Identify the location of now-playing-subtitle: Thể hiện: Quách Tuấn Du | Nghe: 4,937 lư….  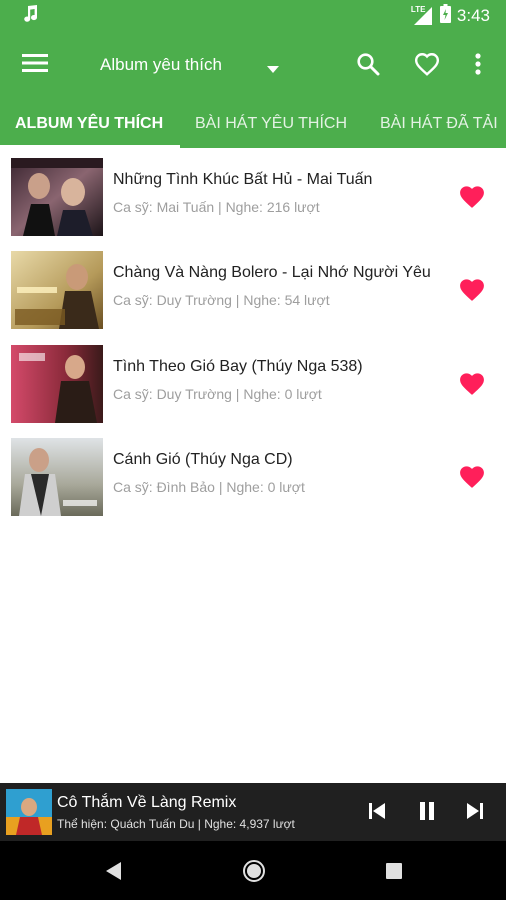
(176, 824).